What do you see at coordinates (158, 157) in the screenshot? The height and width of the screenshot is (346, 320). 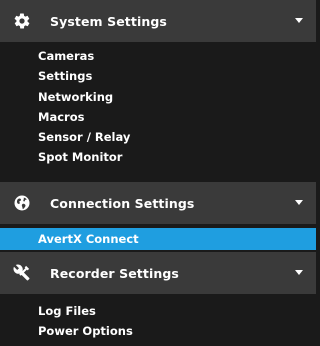 I see `nav-item-spot-monitor: Spot Monitor` at bounding box center [158, 157].